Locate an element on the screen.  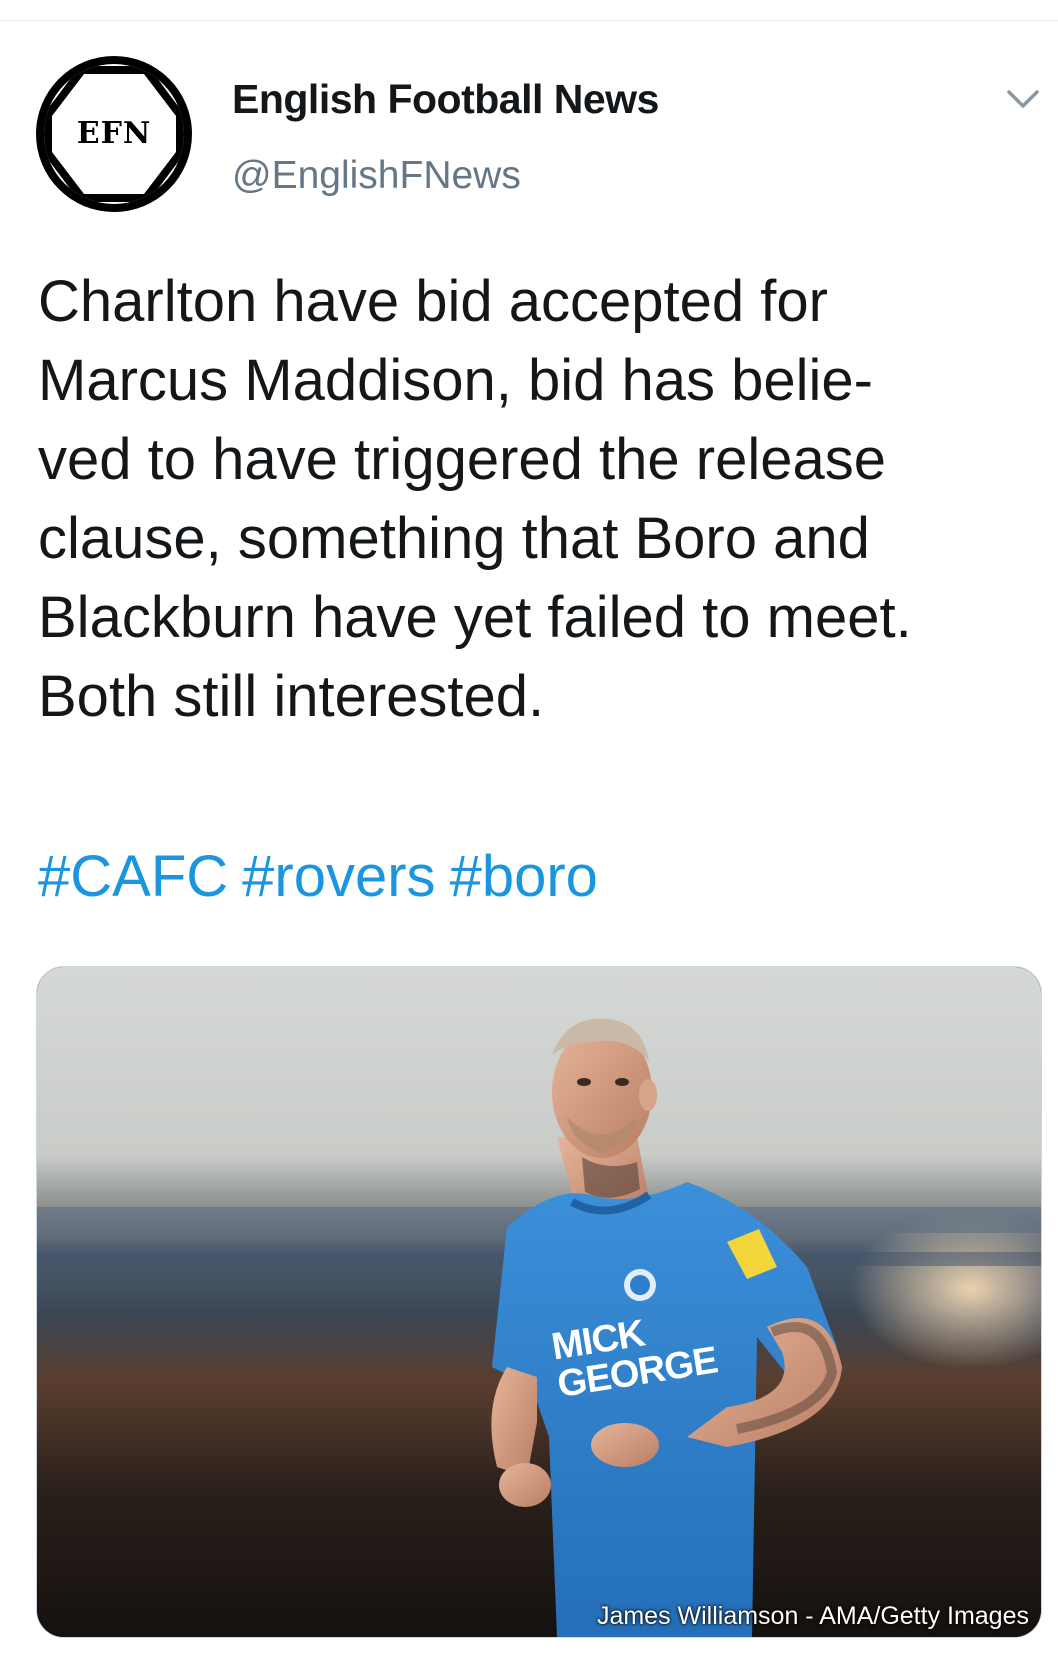
avatar: EFN is located at coordinates (114, 134).